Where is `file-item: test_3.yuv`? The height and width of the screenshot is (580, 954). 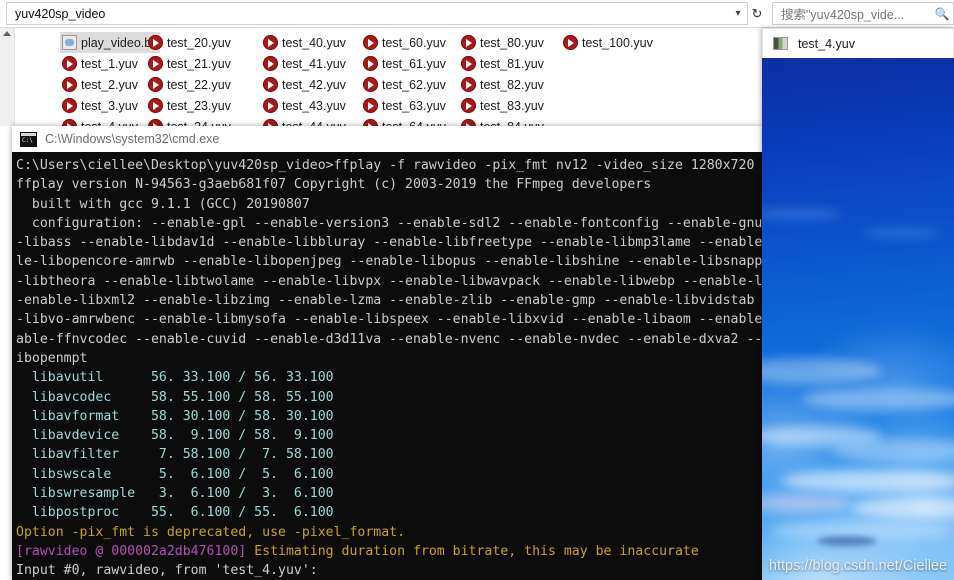 file-item: test_3.yuv is located at coordinates (110, 105).